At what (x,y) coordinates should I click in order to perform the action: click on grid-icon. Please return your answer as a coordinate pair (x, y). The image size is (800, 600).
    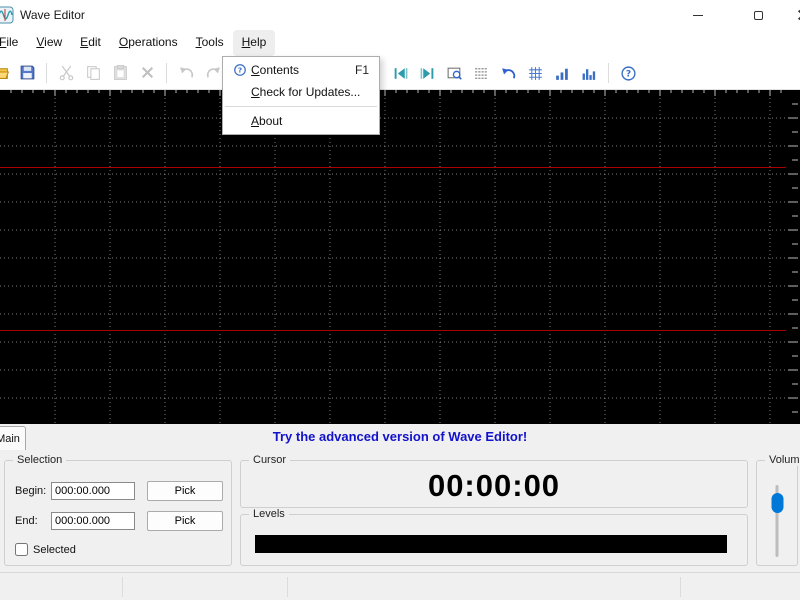
    Looking at the image, I should click on (535, 73).